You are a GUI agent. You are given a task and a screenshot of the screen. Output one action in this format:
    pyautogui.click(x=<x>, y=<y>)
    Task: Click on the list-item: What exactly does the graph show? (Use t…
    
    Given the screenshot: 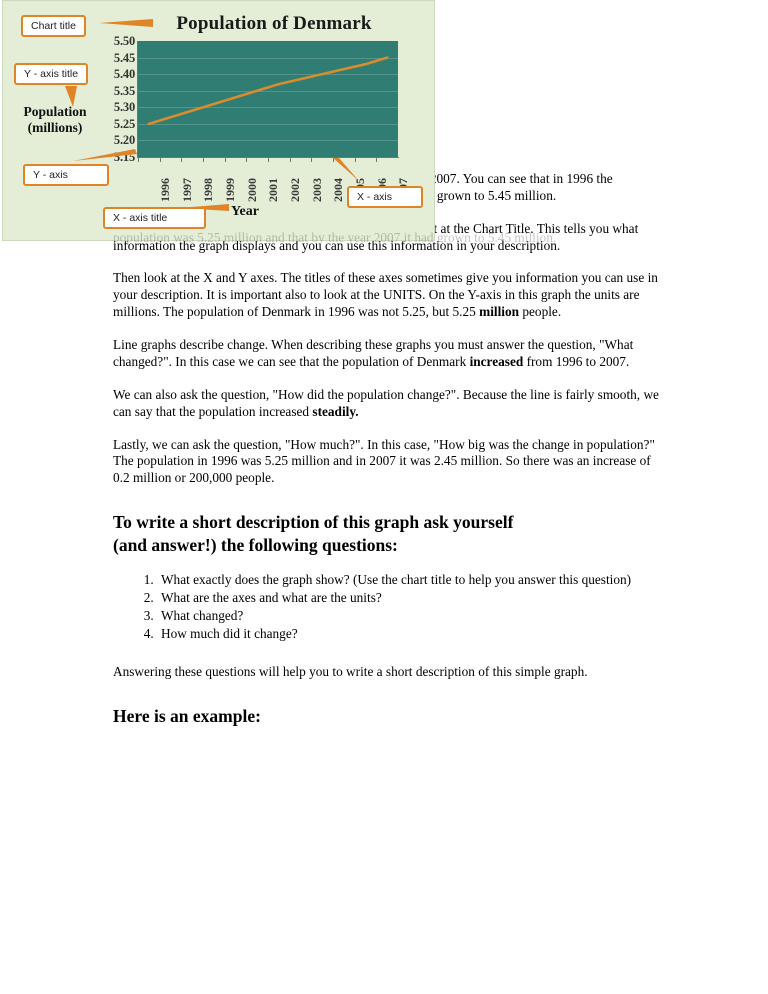 What is the action you would take?
    pyautogui.click(x=413, y=579)
    